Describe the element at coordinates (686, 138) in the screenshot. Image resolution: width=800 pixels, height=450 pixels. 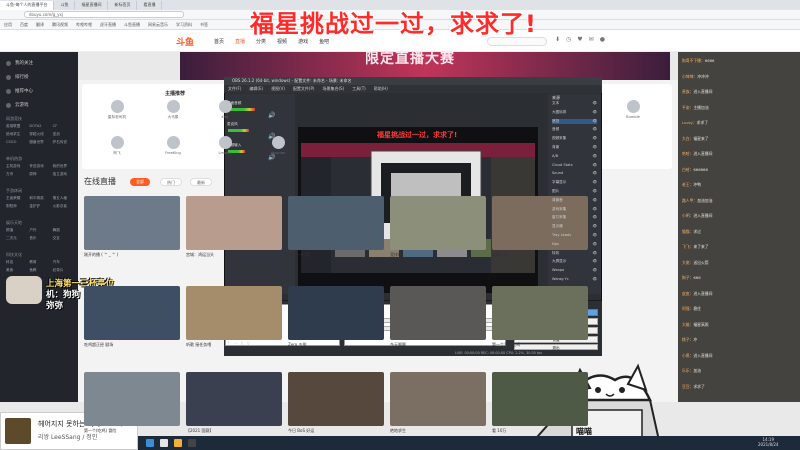
I see `chat-username: 大白` at that location.